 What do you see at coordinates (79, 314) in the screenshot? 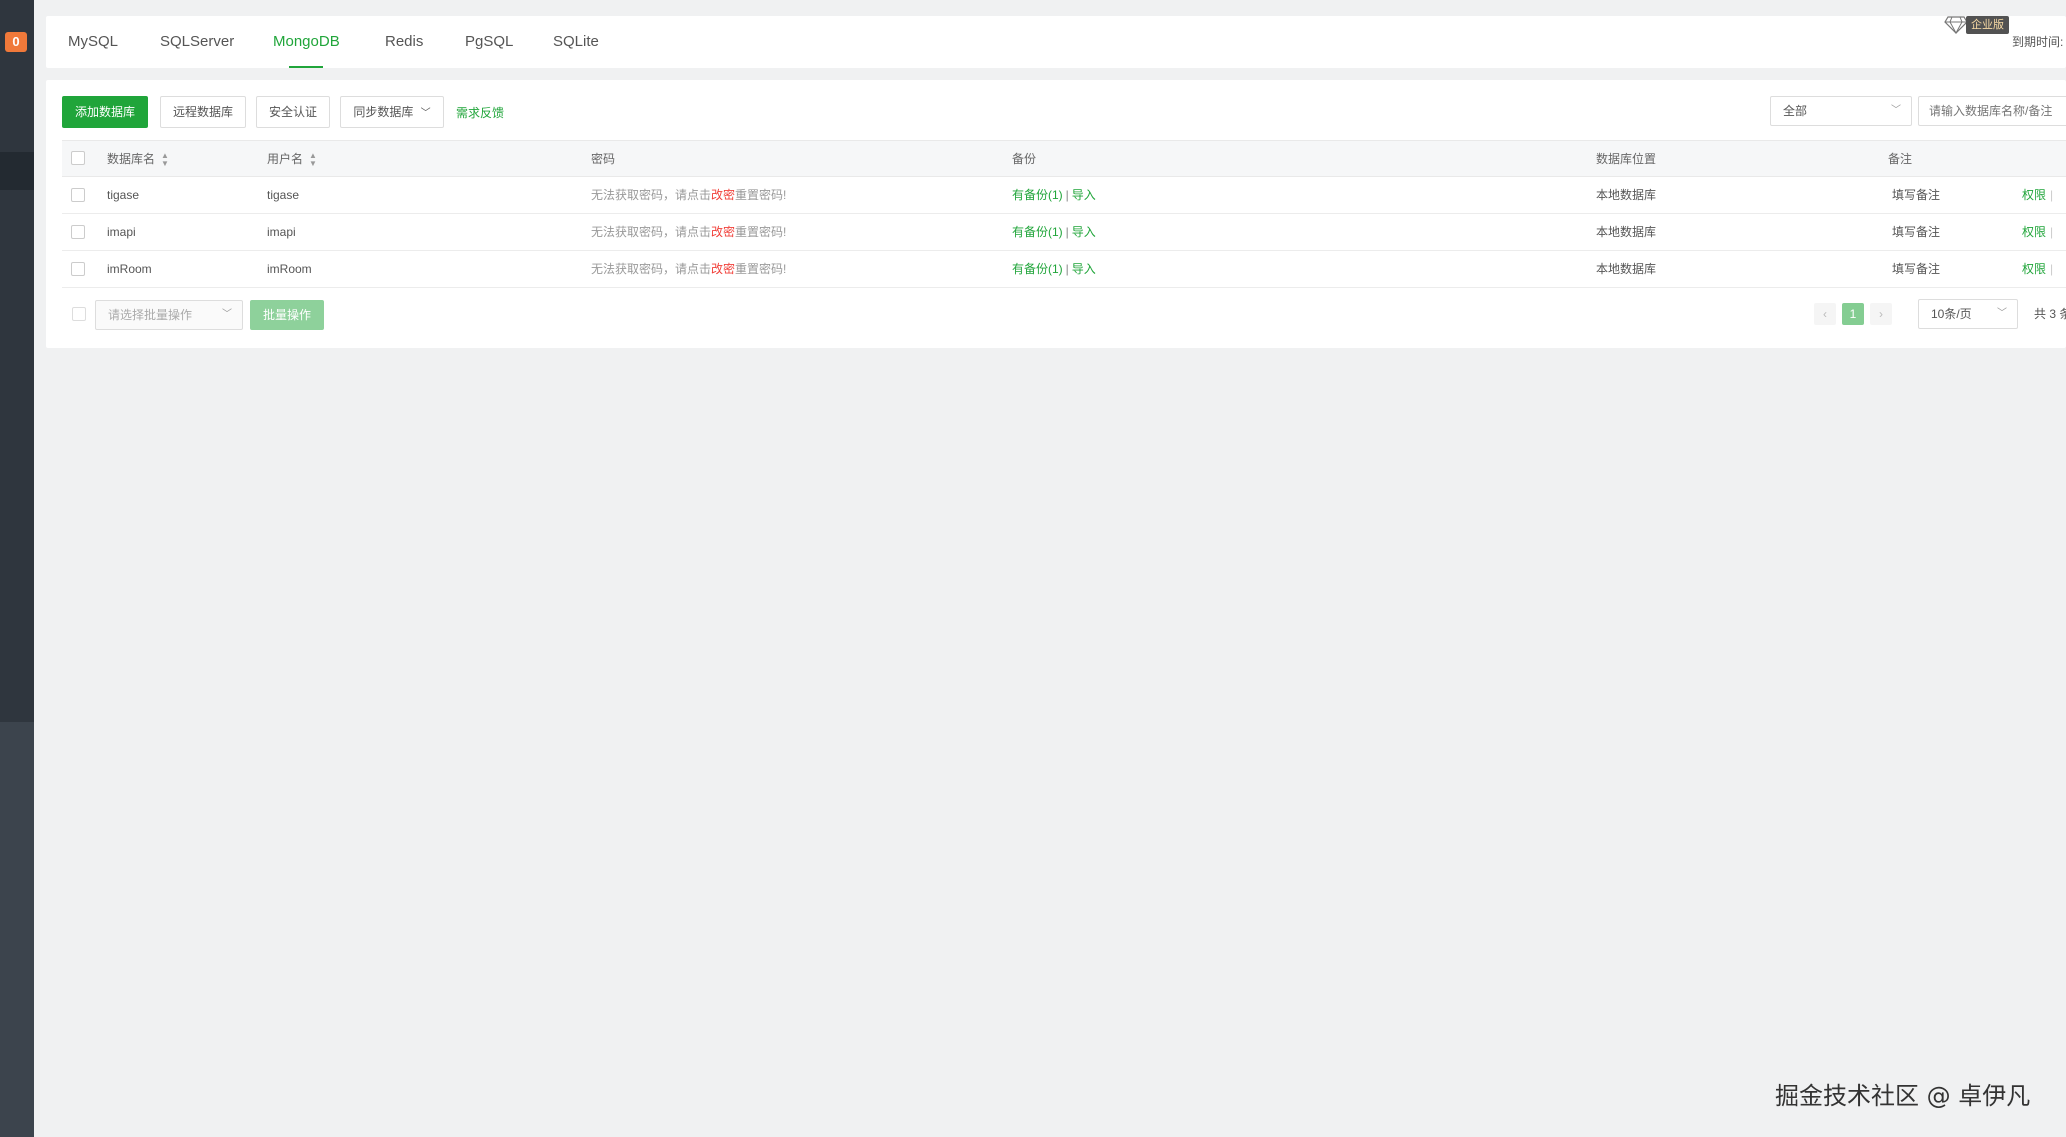
I see `footer-select-all-checkbox` at bounding box center [79, 314].